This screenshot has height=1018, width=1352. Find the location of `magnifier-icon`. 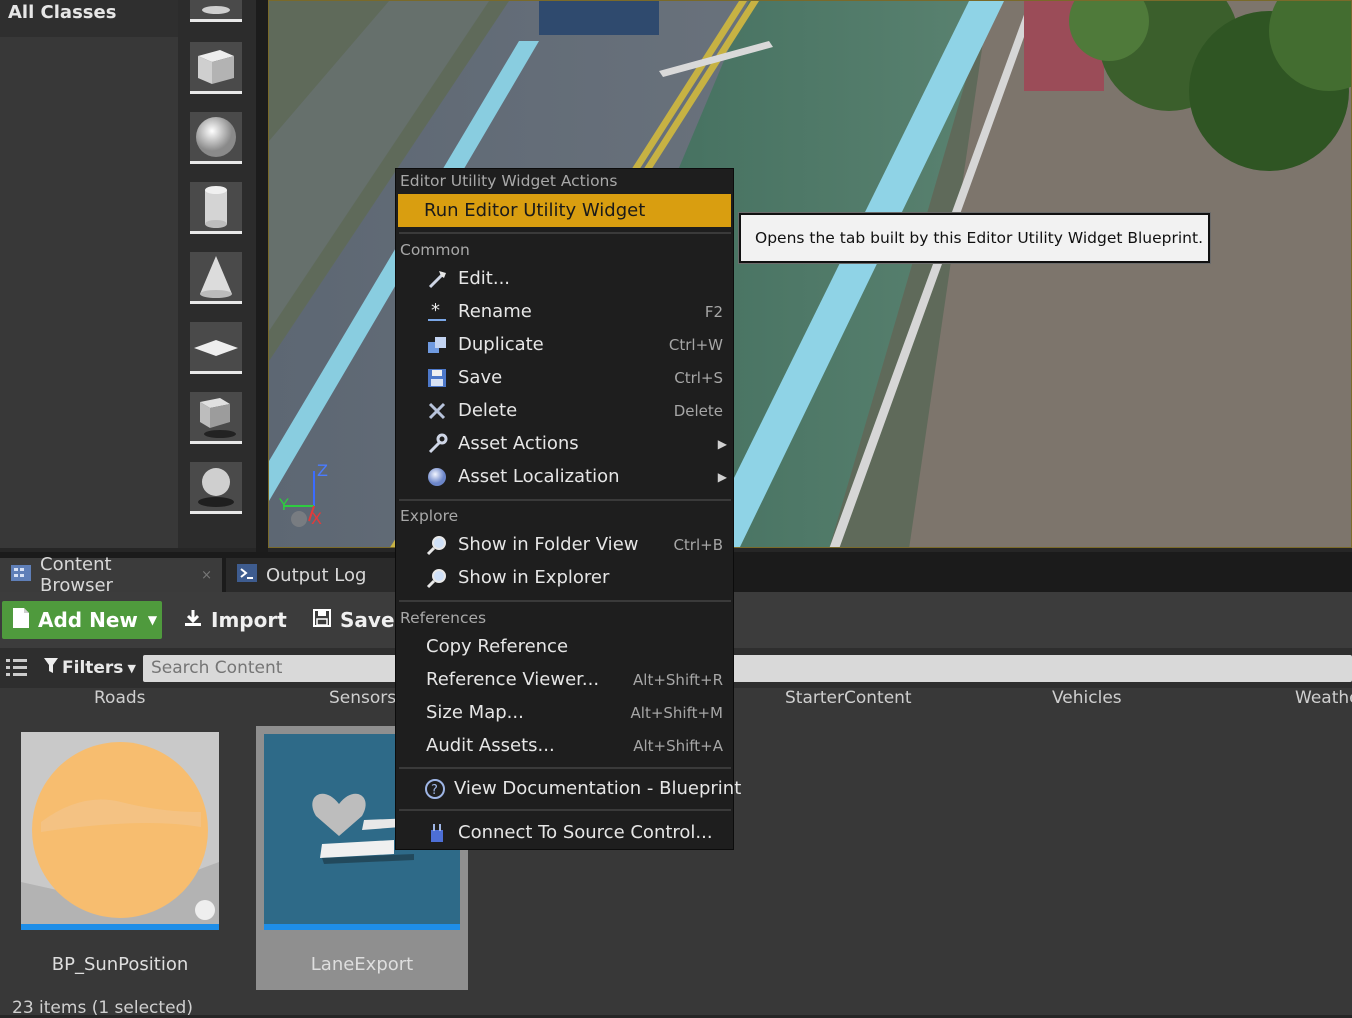

magnifier-icon is located at coordinates (437, 545).